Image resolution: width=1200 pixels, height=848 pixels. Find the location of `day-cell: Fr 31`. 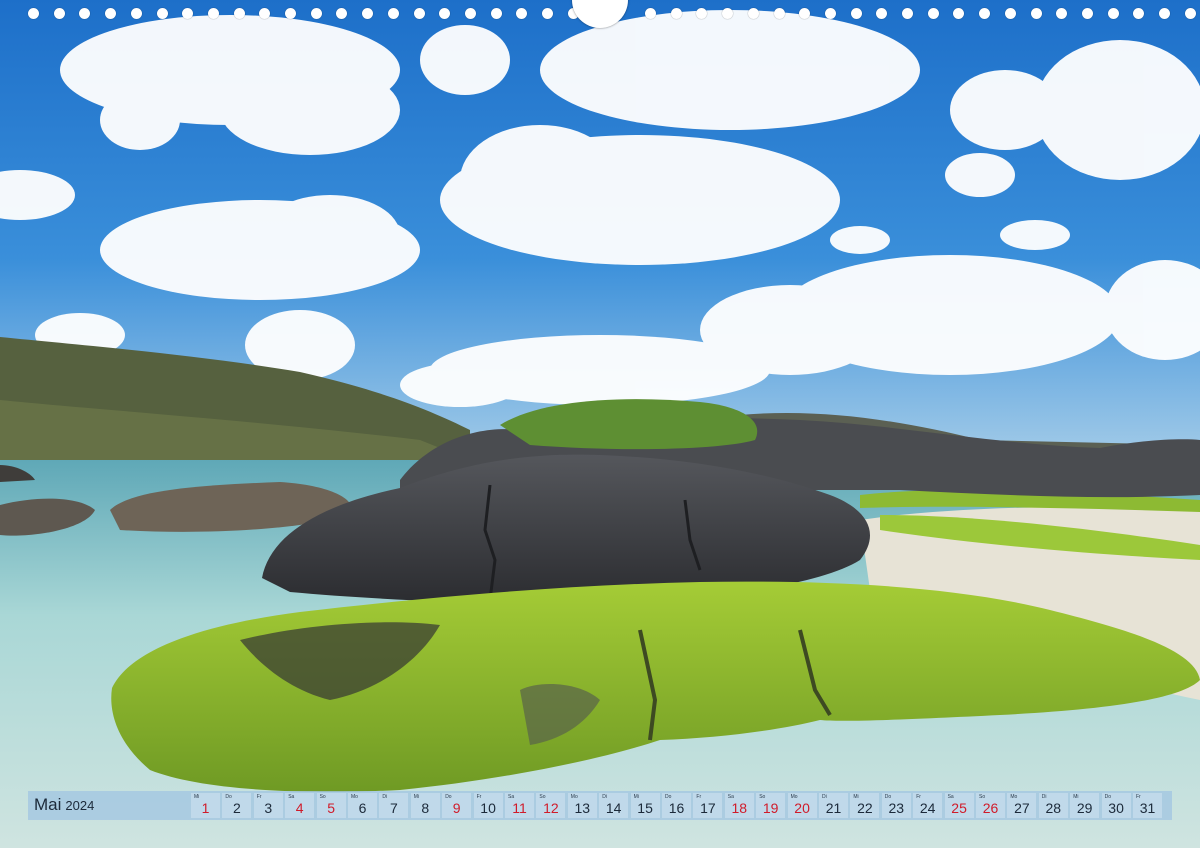

day-cell: Fr 31 is located at coordinates (1147, 805).